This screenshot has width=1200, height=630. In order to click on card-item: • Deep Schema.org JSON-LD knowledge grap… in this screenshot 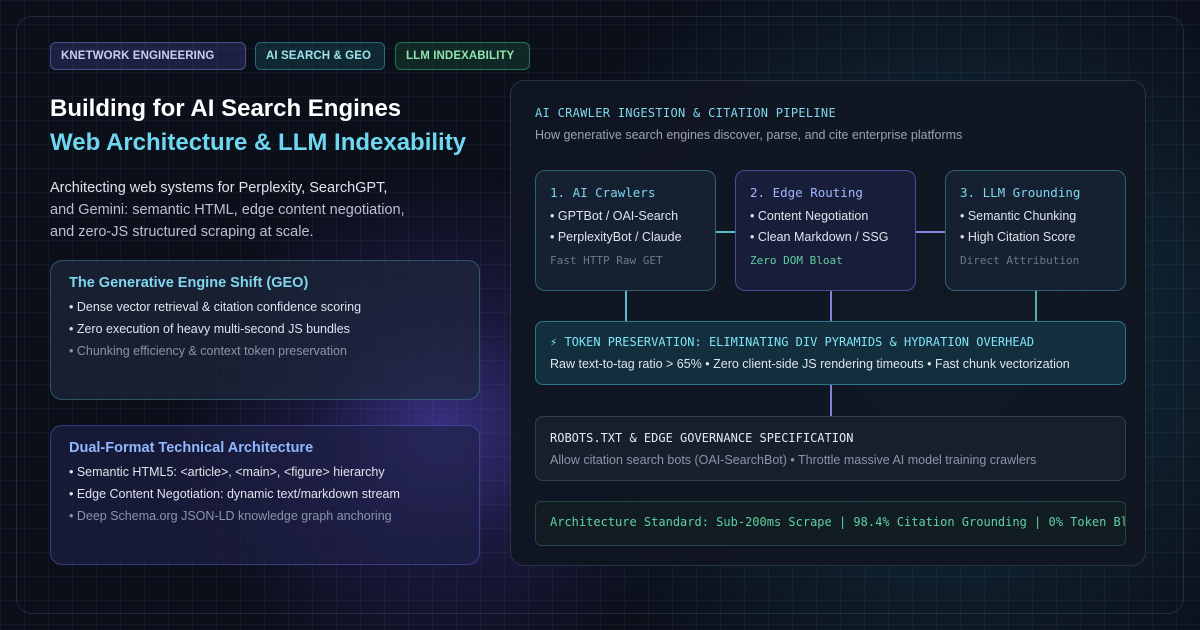, I will do `click(230, 516)`.